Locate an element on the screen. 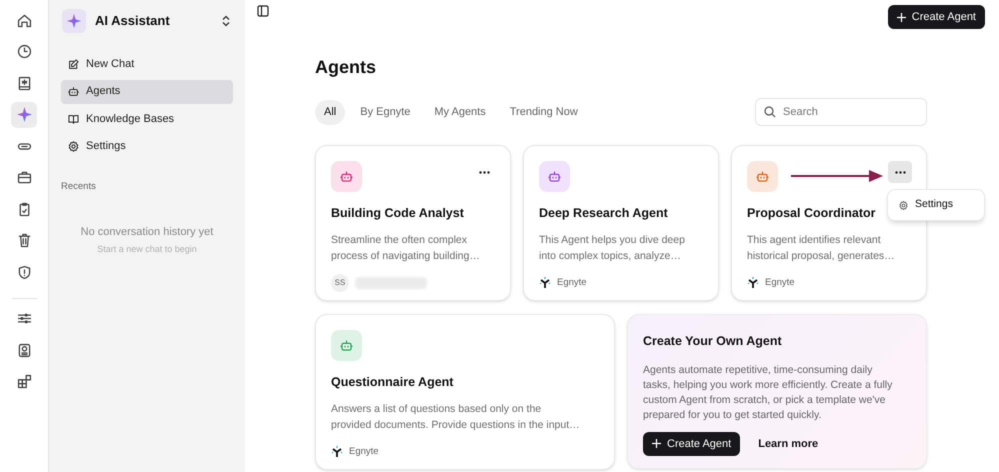 The width and height of the screenshot is (999, 472). sidebar-item: Settings is located at coordinates (147, 146).